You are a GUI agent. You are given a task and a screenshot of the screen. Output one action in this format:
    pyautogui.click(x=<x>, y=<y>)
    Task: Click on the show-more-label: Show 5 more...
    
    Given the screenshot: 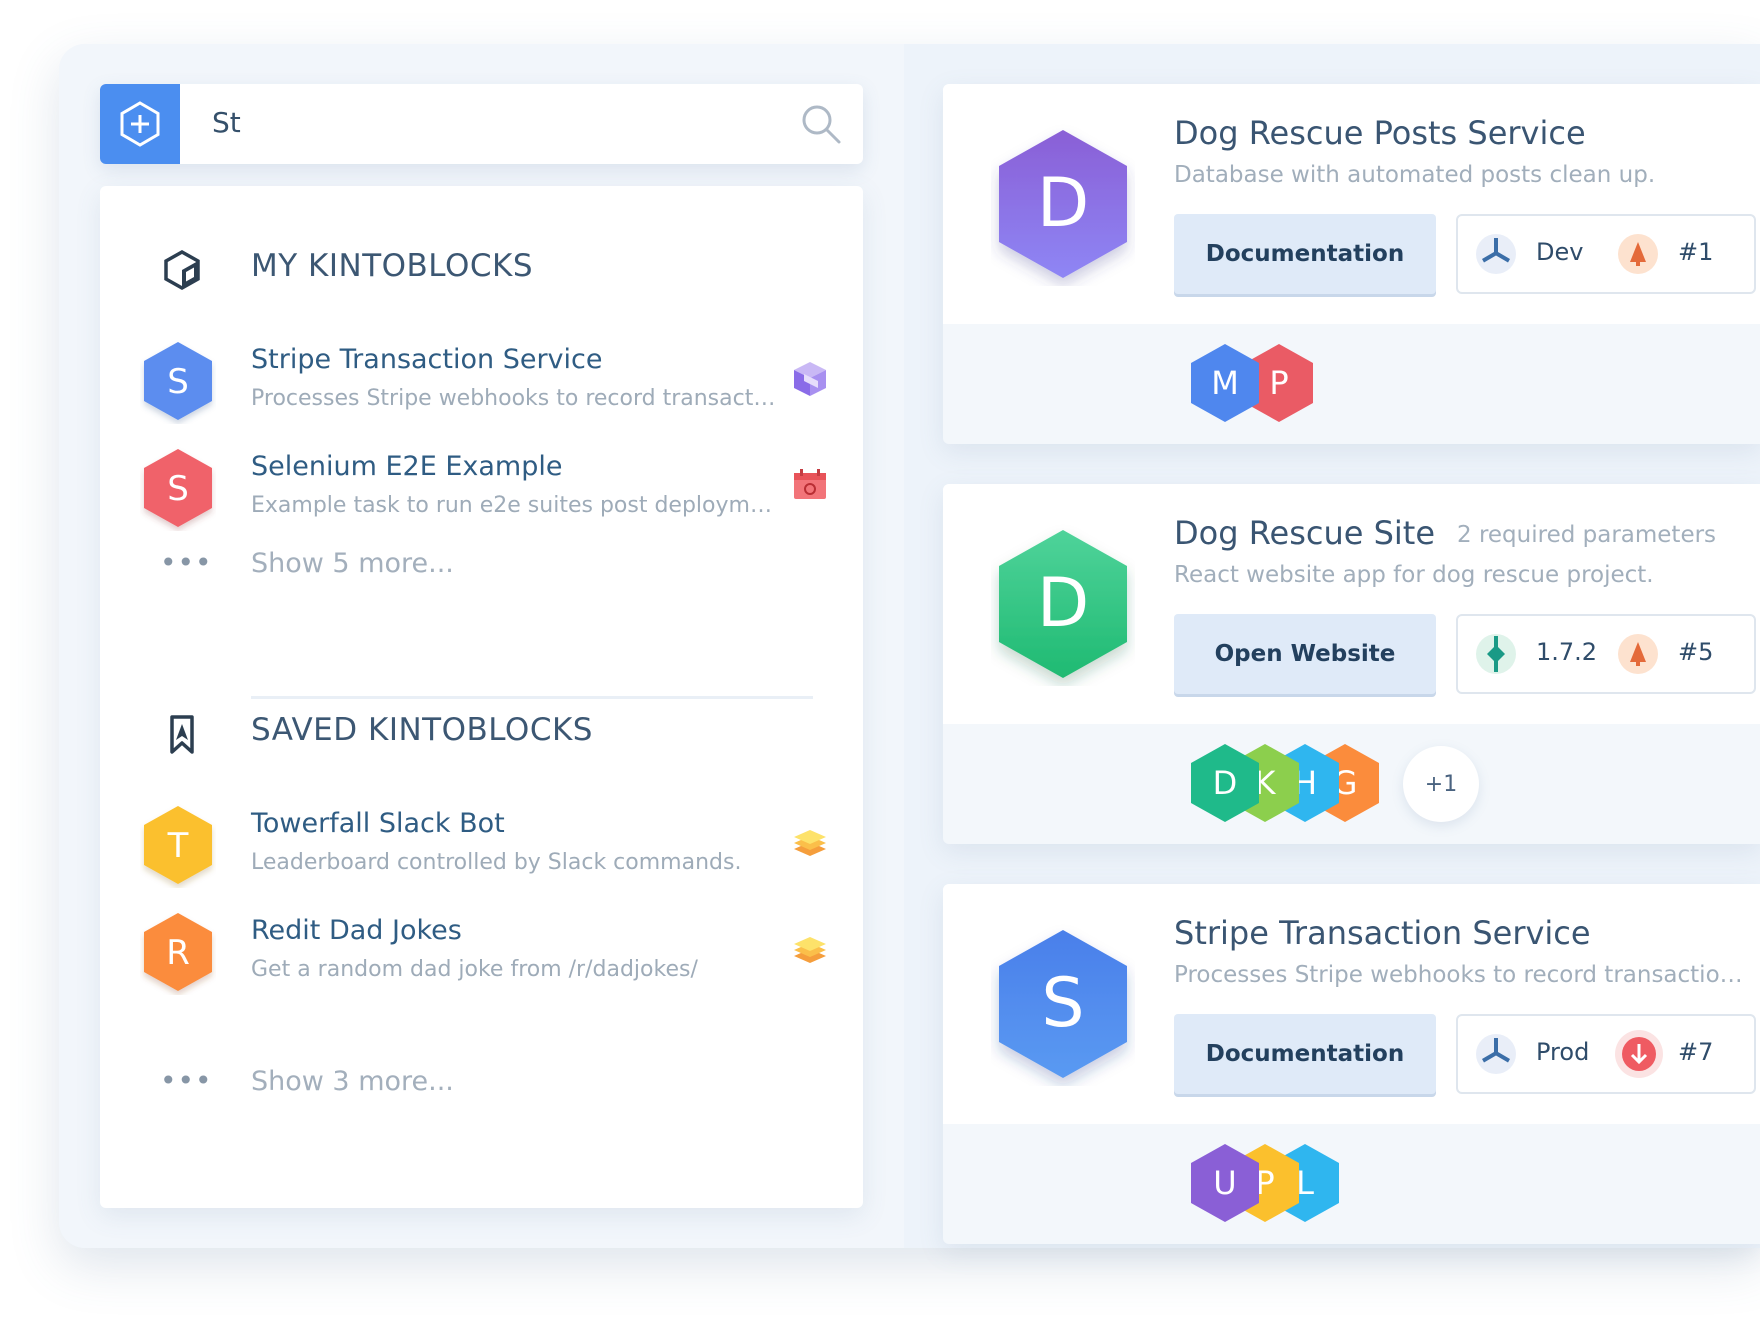 What is the action you would take?
    pyautogui.click(x=352, y=563)
    